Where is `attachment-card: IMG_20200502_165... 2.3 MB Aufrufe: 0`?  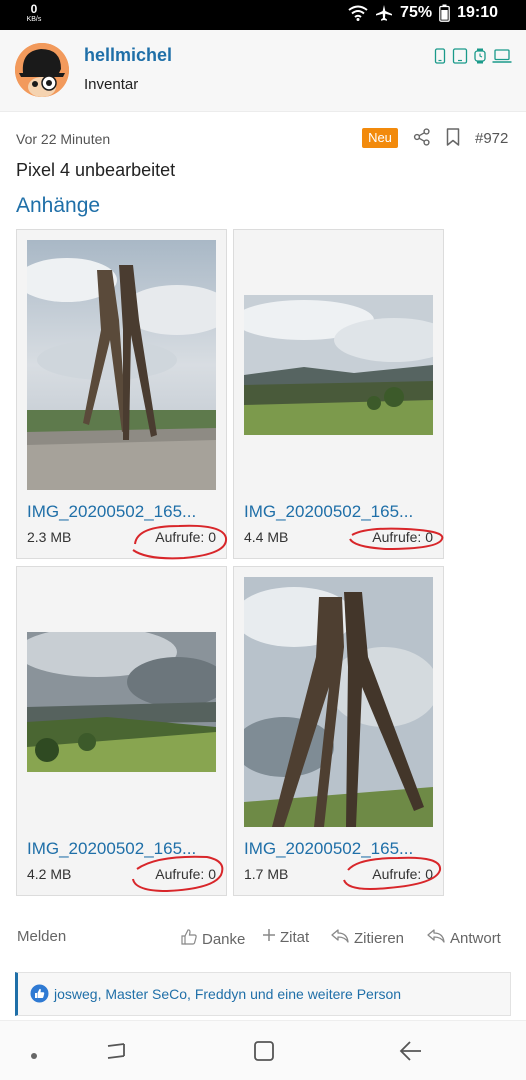
attachment-card: IMG_20200502_165... 2.3 MB Aufrufe: 0 is located at coordinates (122, 394).